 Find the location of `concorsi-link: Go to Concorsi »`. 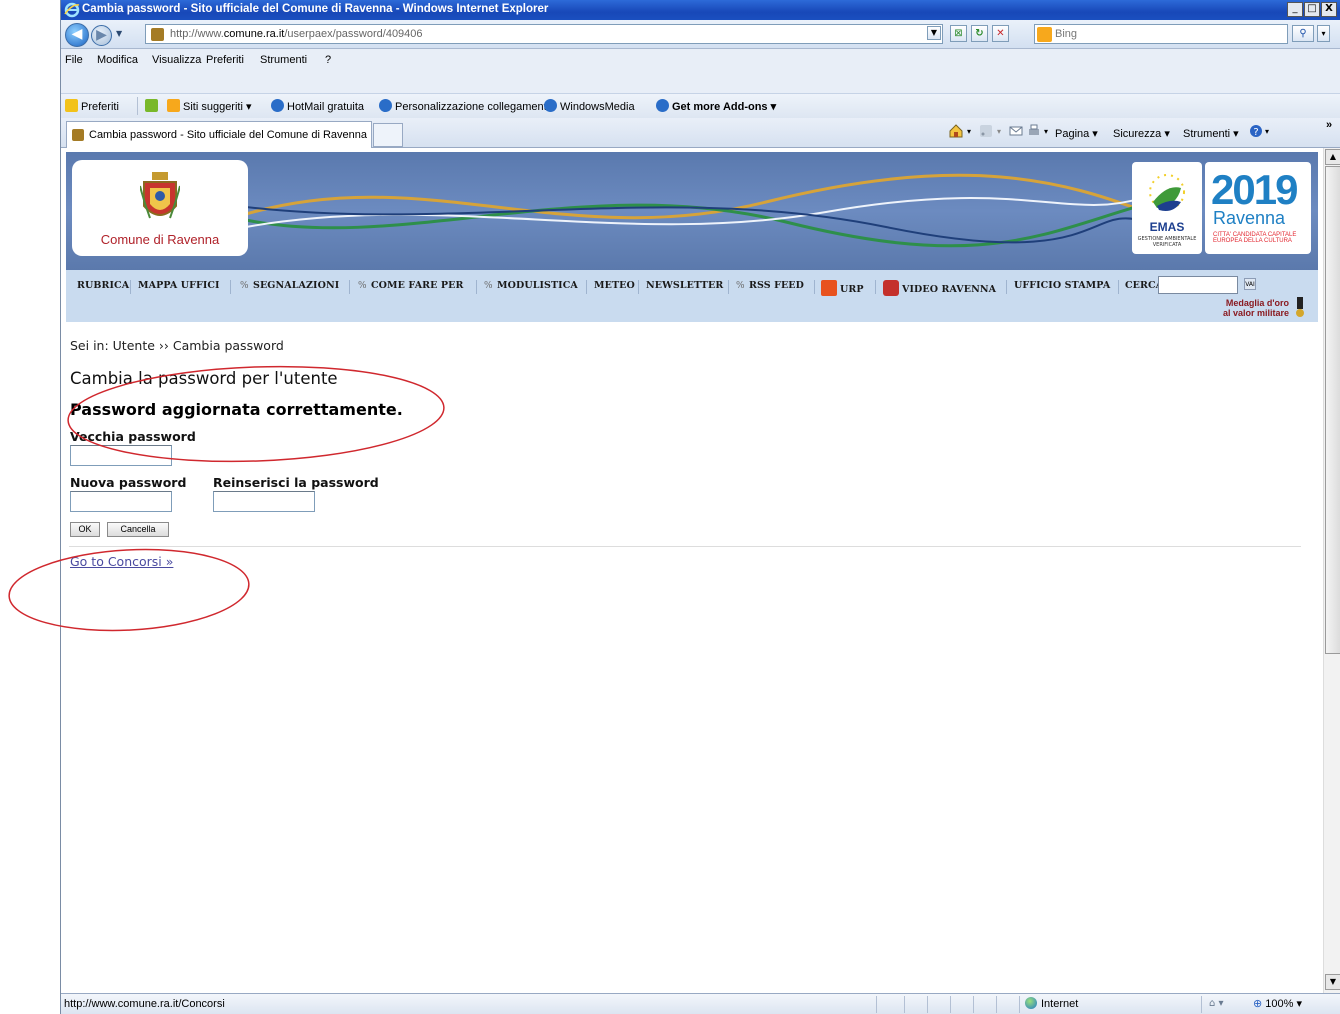

concorsi-link: Go to Concorsi » is located at coordinates (121, 561).